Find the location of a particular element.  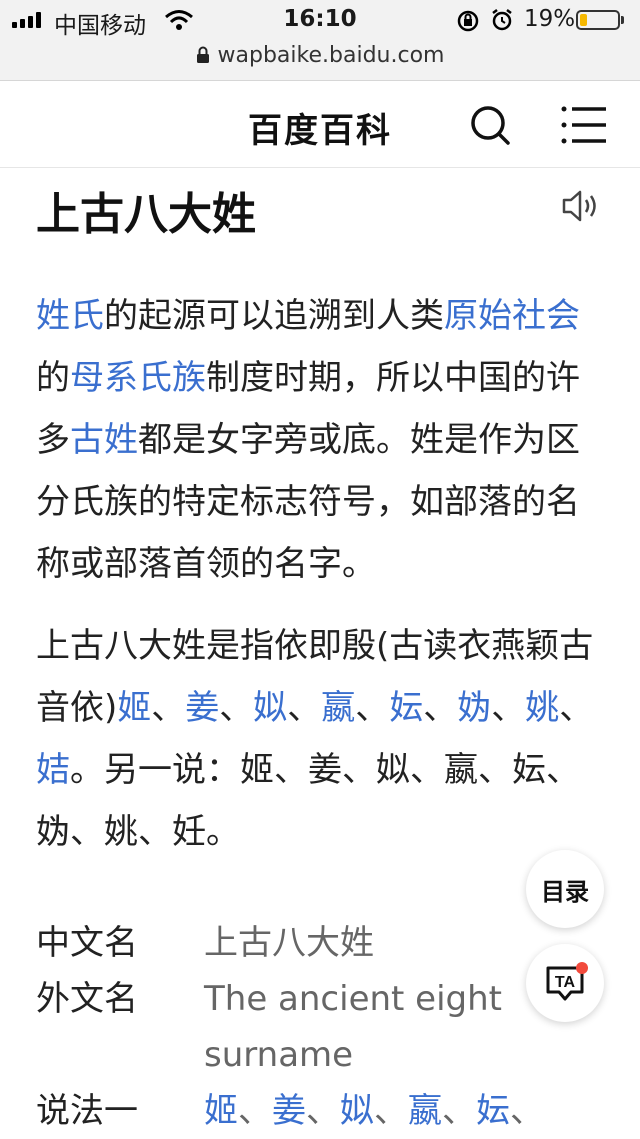

info-label: 中文名 is located at coordinates (87, 943).